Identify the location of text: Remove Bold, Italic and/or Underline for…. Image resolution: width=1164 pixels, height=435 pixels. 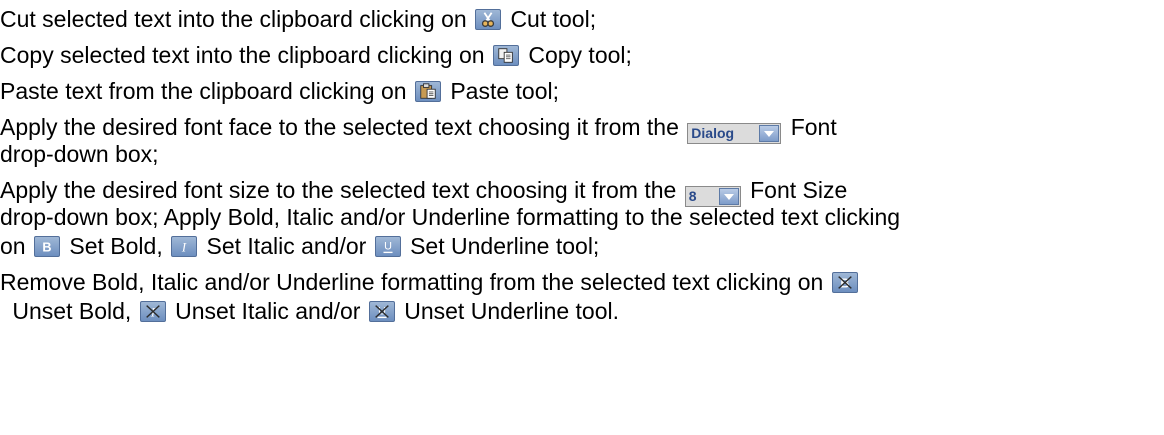
(412, 282).